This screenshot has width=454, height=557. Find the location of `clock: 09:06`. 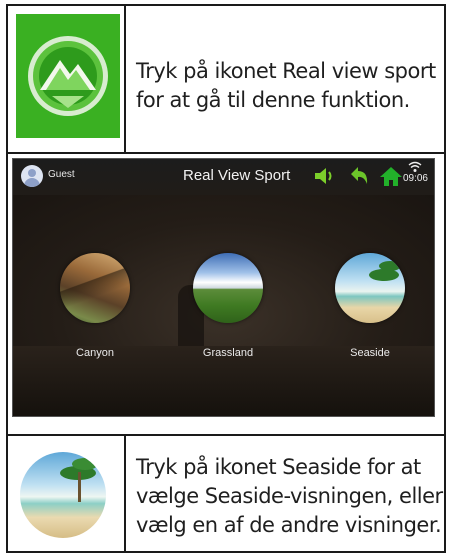

clock: 09:06 is located at coordinates (415, 178).